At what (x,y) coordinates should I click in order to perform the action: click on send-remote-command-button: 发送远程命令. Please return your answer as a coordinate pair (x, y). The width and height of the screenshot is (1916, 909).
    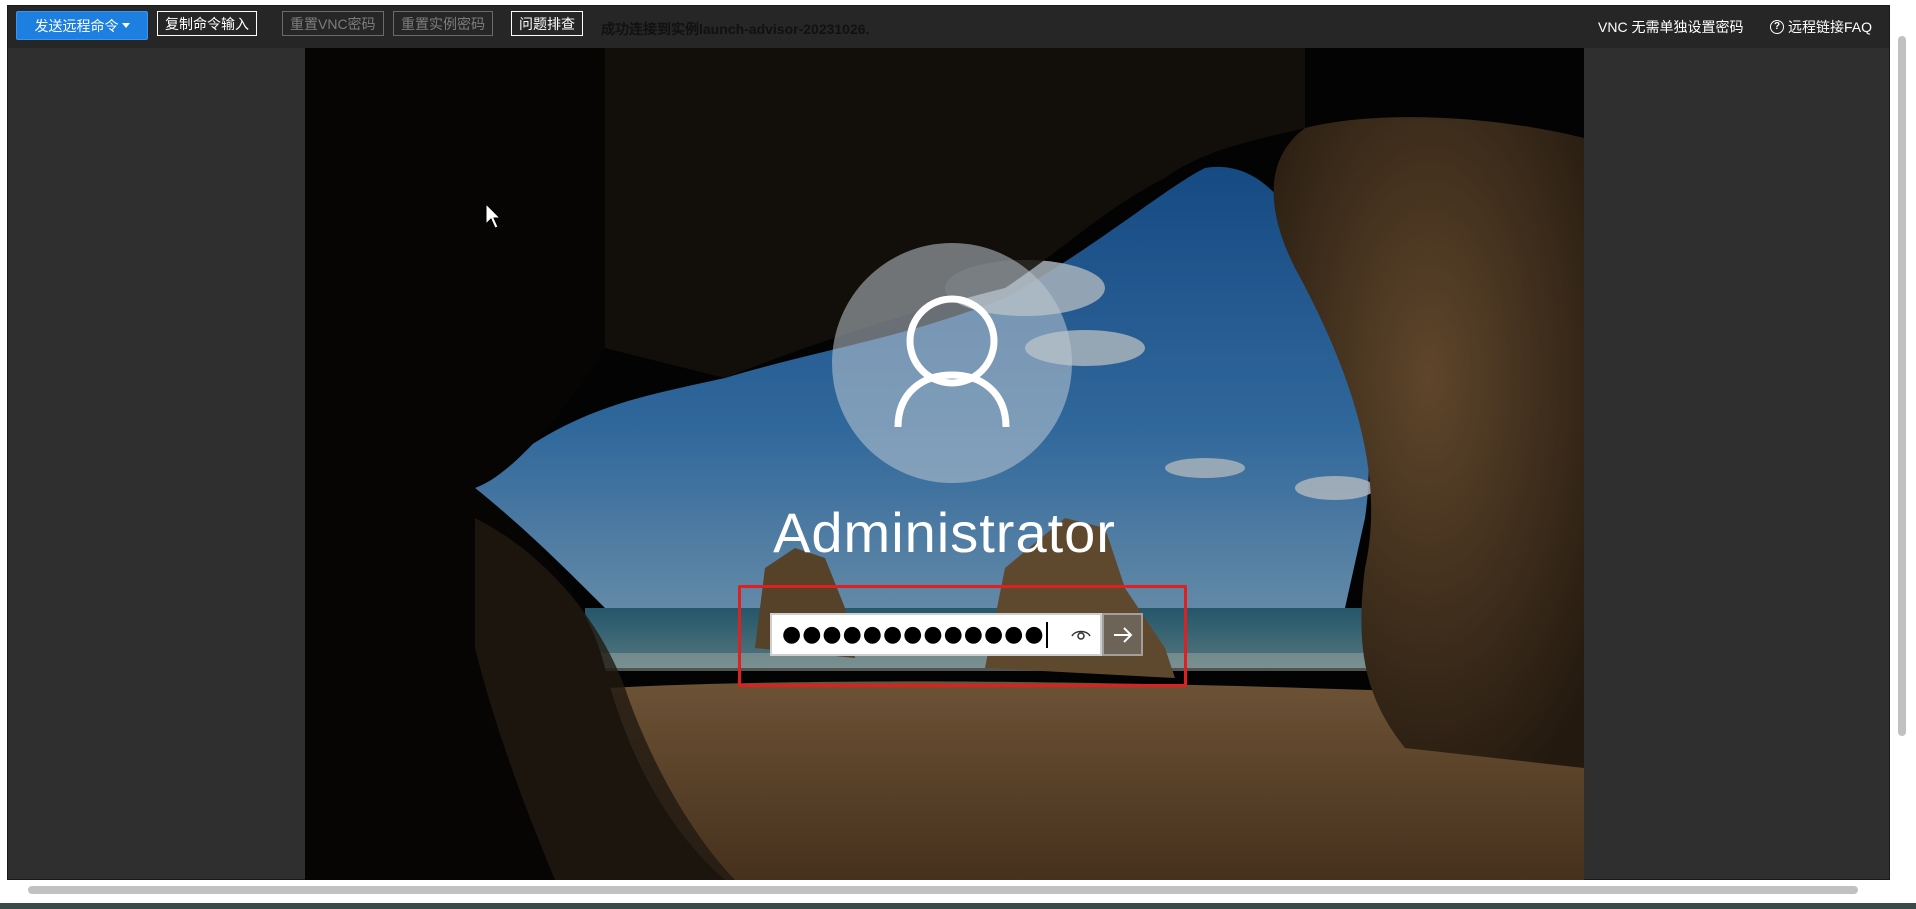
    Looking at the image, I should click on (82, 25).